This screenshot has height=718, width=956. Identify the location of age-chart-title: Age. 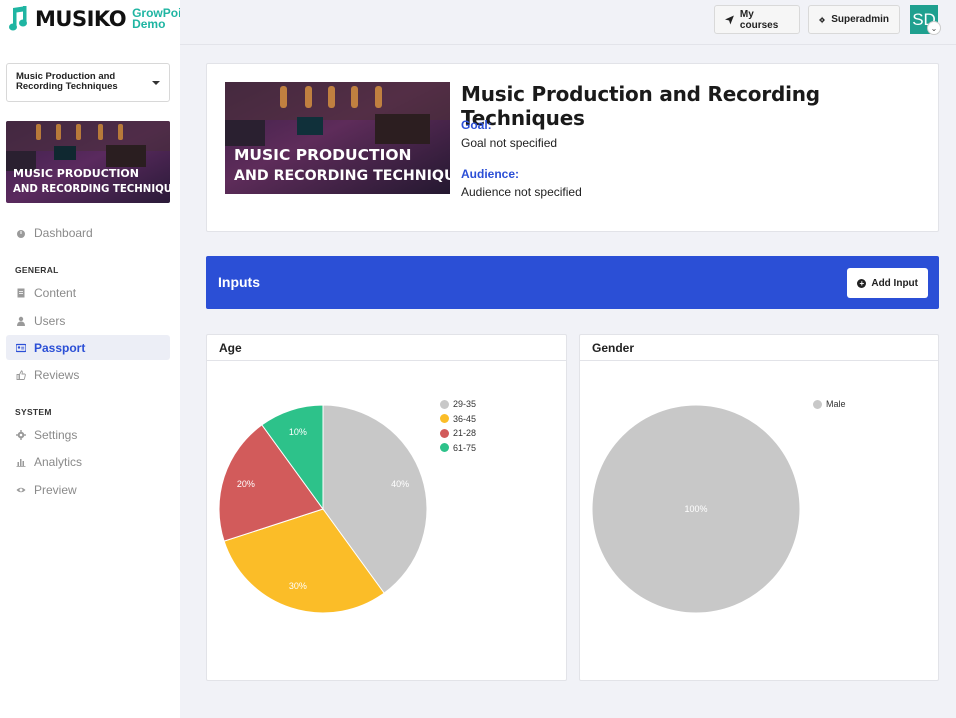
(386, 348).